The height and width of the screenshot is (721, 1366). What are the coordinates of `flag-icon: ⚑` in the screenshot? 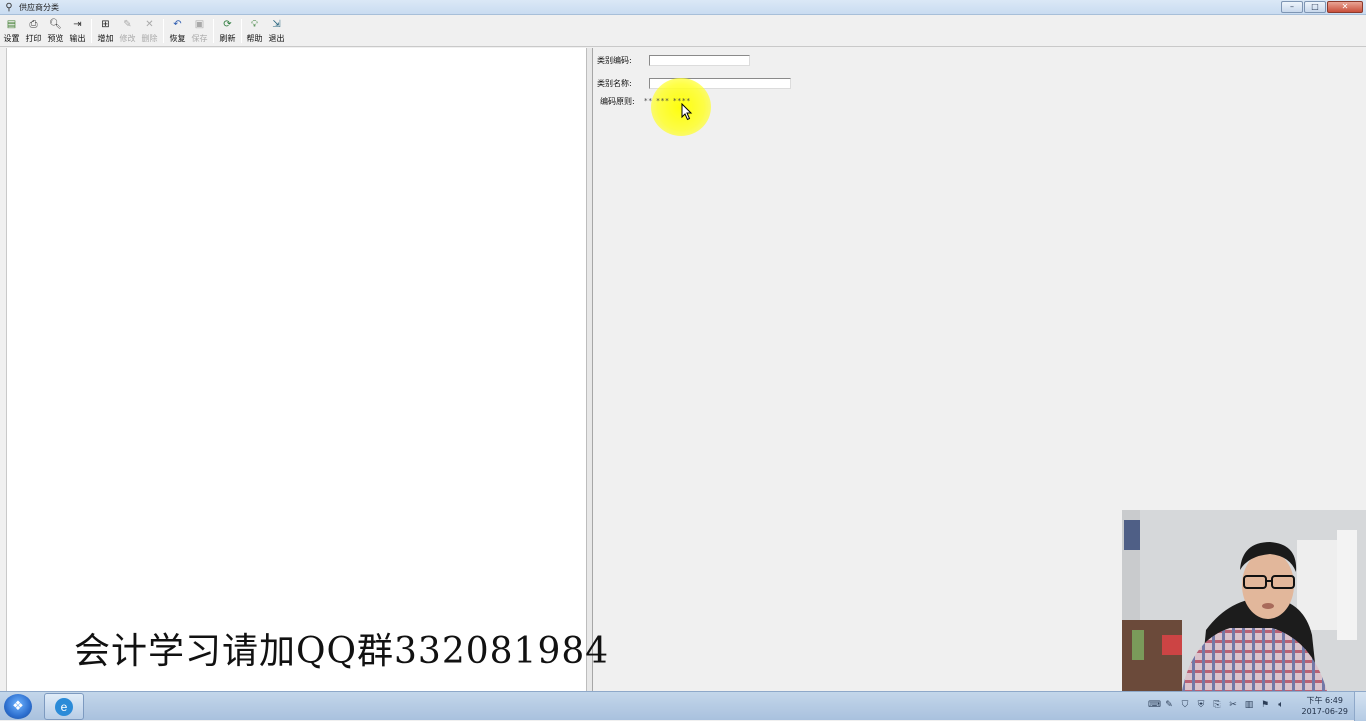 It's located at (1265, 705).